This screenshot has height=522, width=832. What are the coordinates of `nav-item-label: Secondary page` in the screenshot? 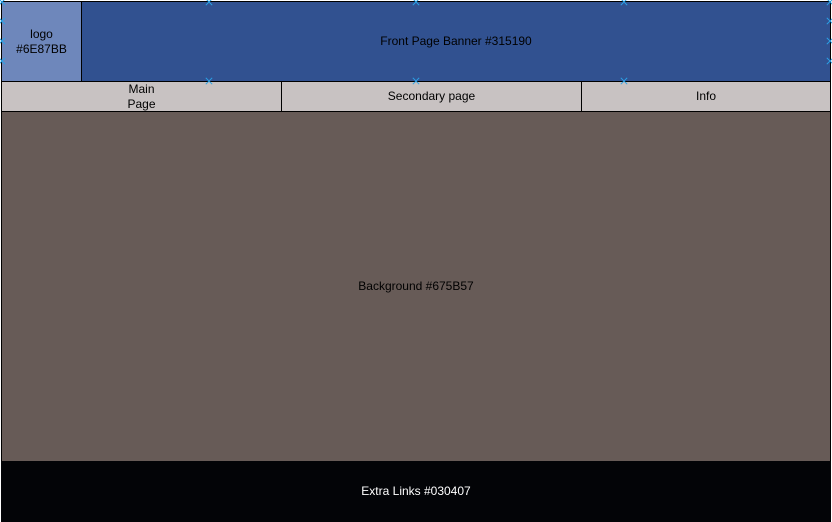 It's located at (431, 96).